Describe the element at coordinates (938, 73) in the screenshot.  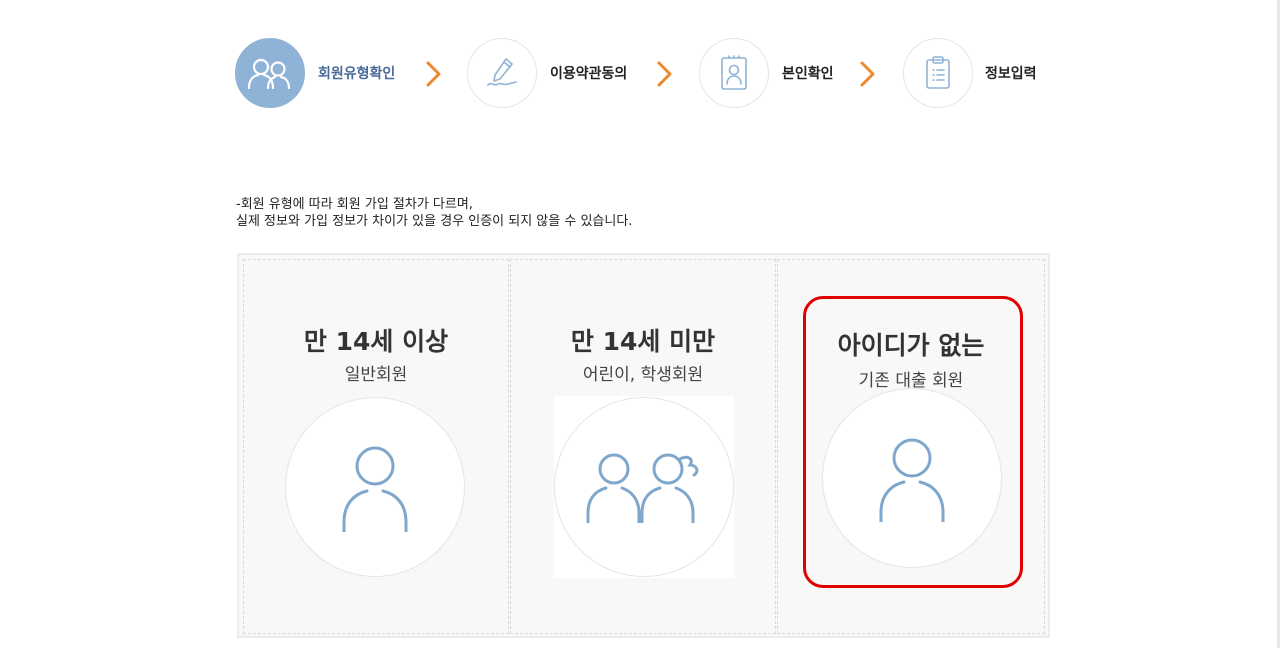
I see `step-4-clipboard-icon` at that location.